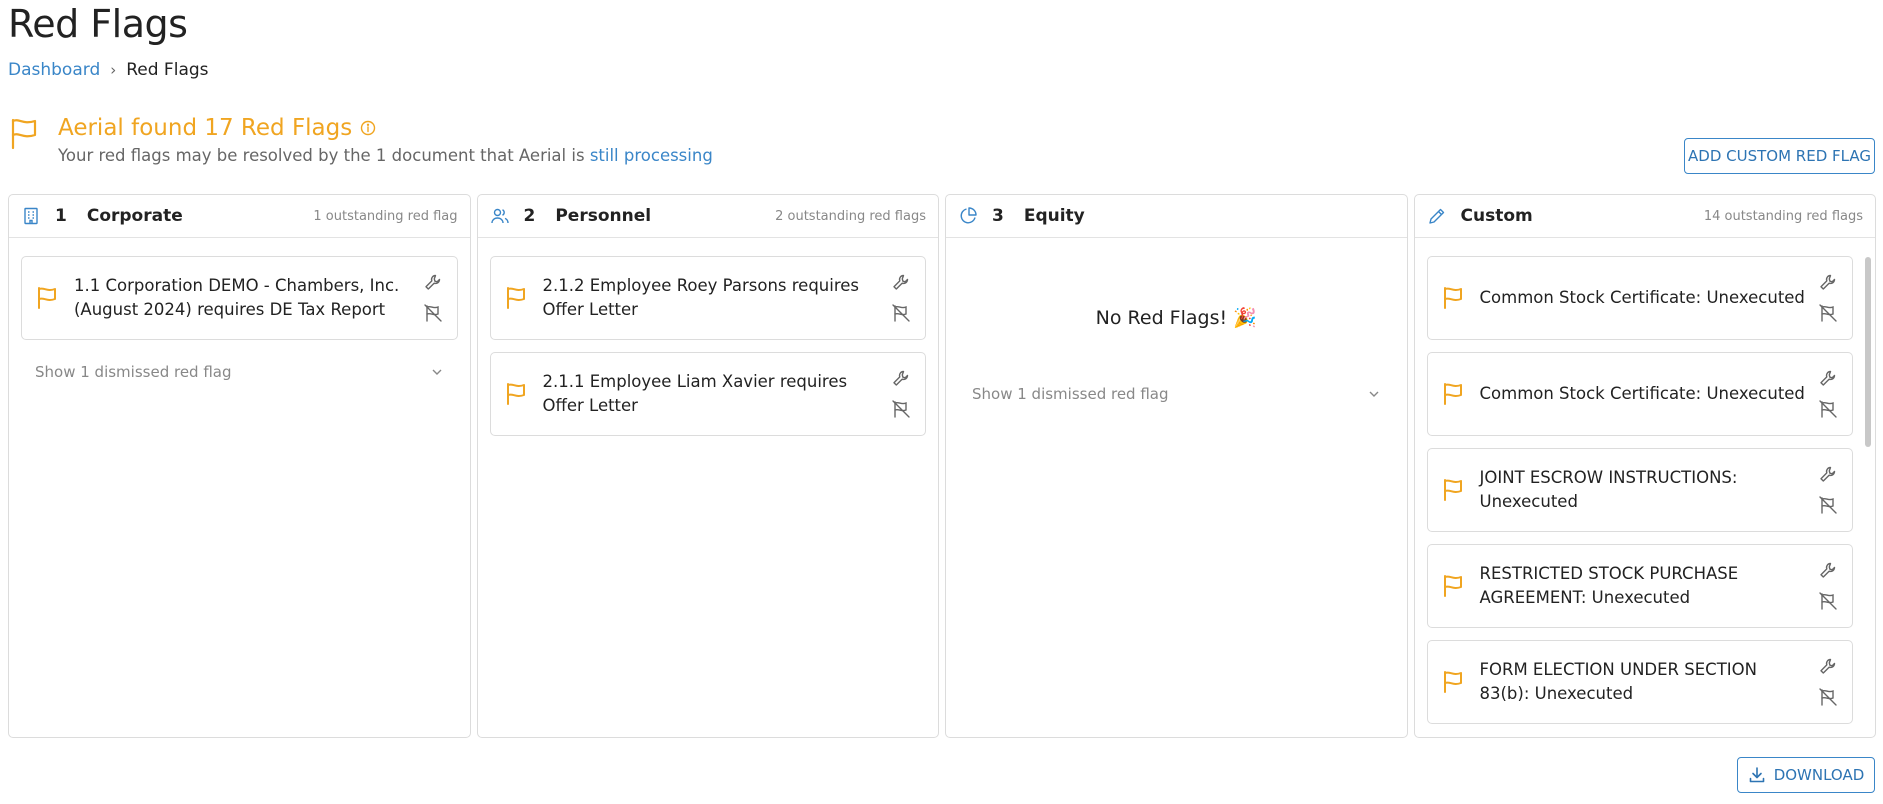 The image size is (1883, 804). Describe the element at coordinates (529, 216) in the screenshot. I see `column-number: 2` at that location.